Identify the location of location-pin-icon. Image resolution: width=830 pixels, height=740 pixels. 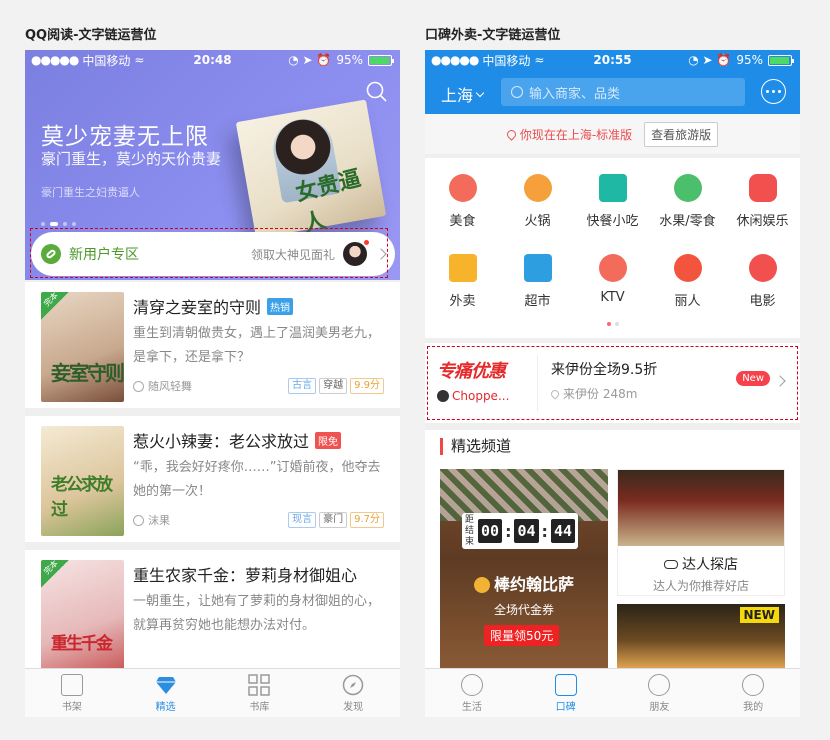
(511, 134).